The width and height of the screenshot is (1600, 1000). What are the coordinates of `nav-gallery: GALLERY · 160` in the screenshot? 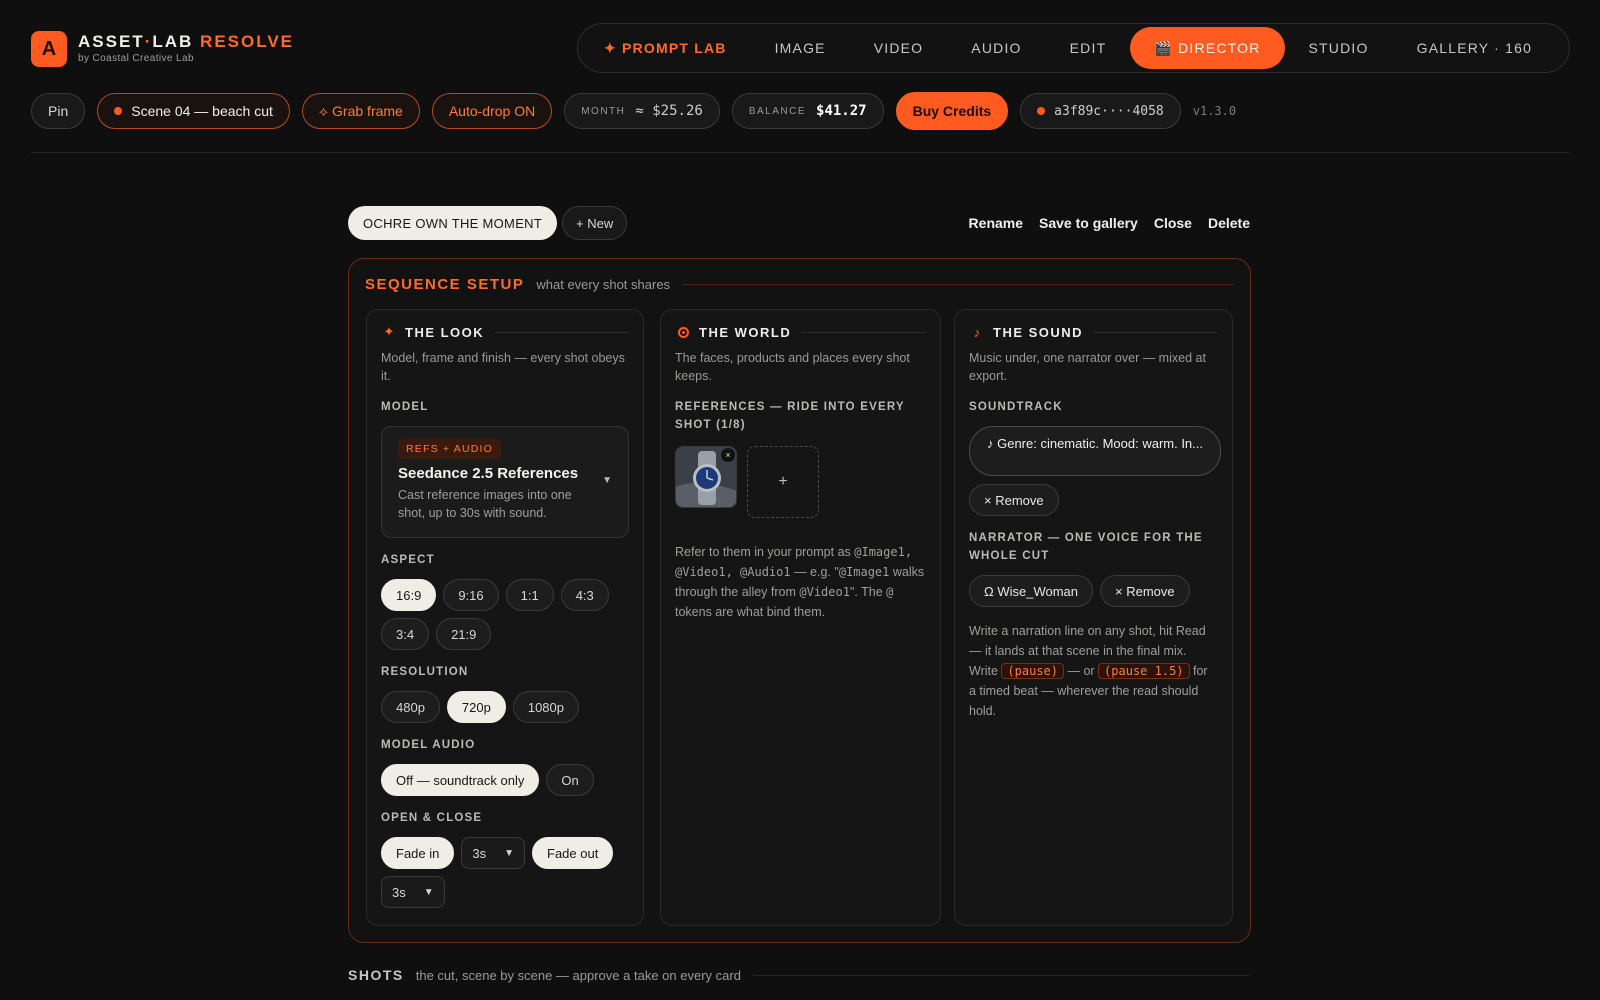 It's located at (1474, 48).